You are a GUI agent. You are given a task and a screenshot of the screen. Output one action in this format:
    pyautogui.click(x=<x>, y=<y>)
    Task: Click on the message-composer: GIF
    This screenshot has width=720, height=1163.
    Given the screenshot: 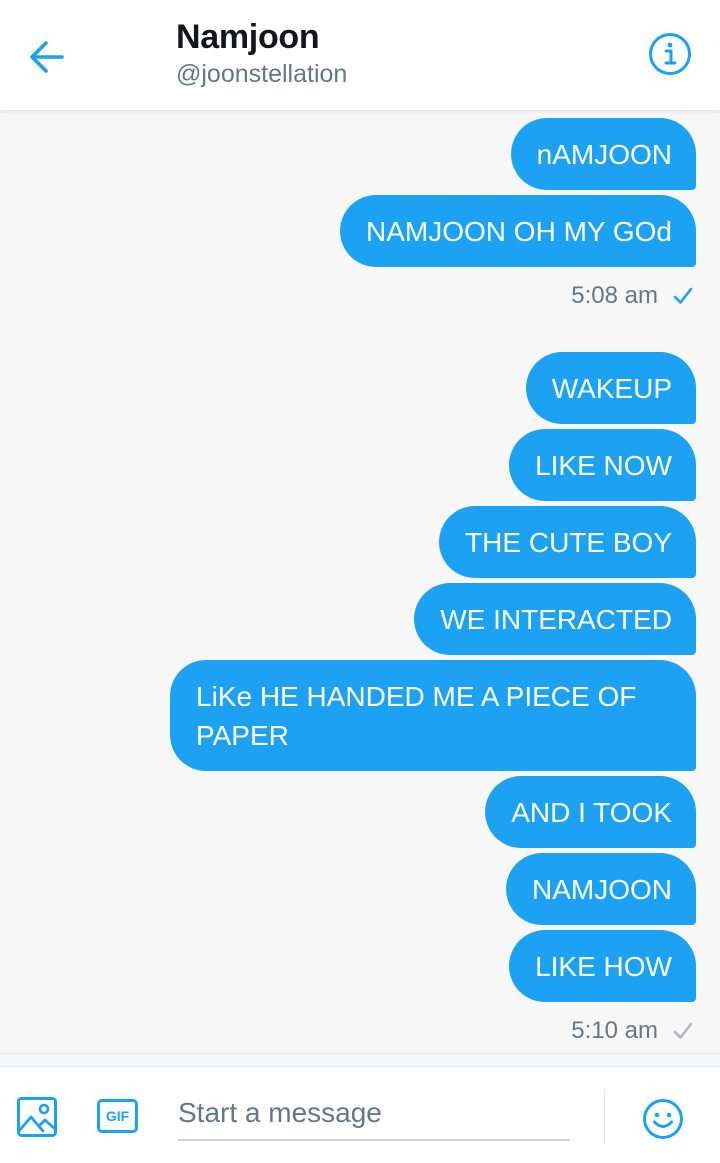 What is the action you would take?
    pyautogui.click(x=360, y=1114)
    